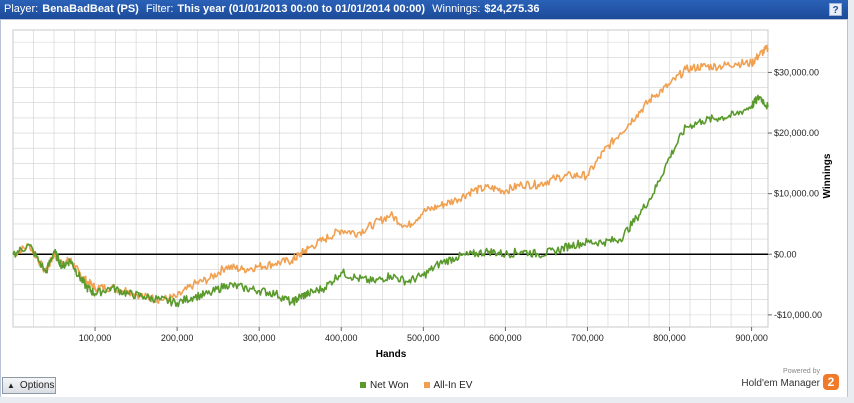  What do you see at coordinates (177, 338) in the screenshot?
I see `x-tick-label: 200,000` at bounding box center [177, 338].